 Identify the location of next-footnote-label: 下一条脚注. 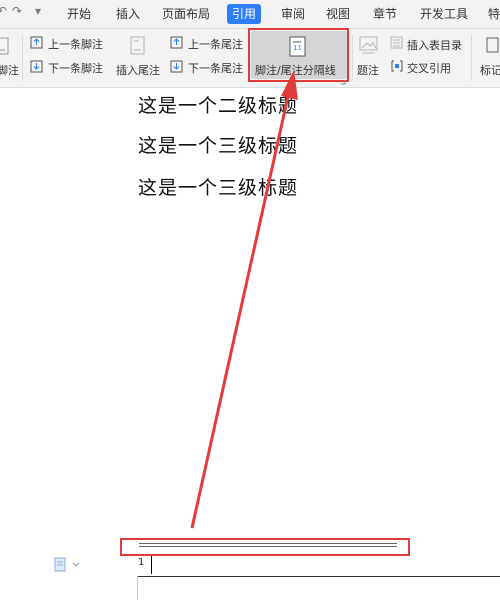
(75, 68).